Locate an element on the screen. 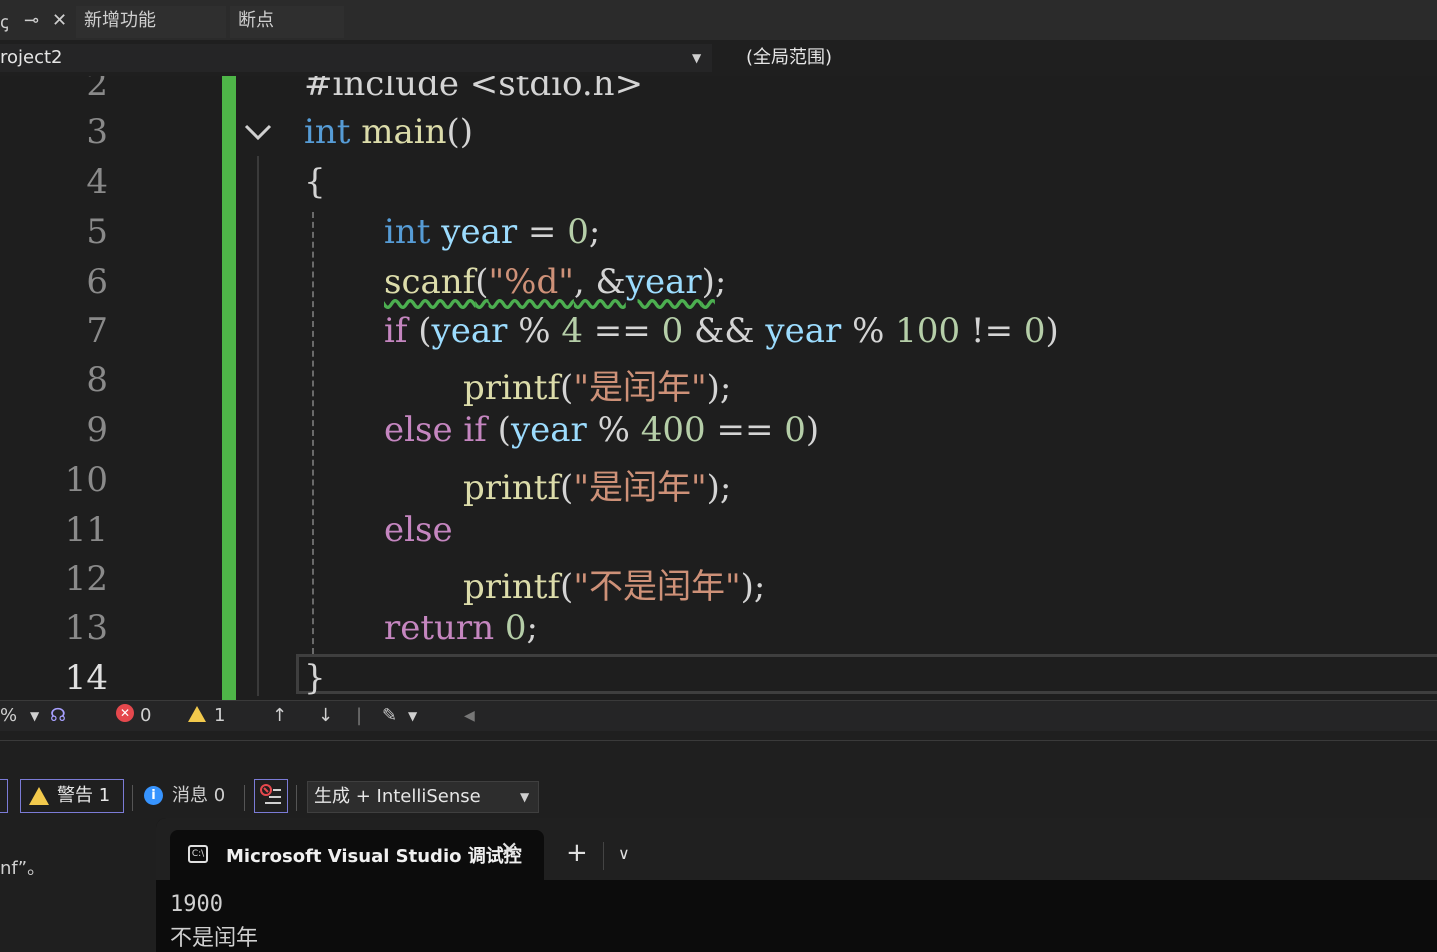 The width and height of the screenshot is (1437, 952). next-issue-icon: ↓ is located at coordinates (325, 716).